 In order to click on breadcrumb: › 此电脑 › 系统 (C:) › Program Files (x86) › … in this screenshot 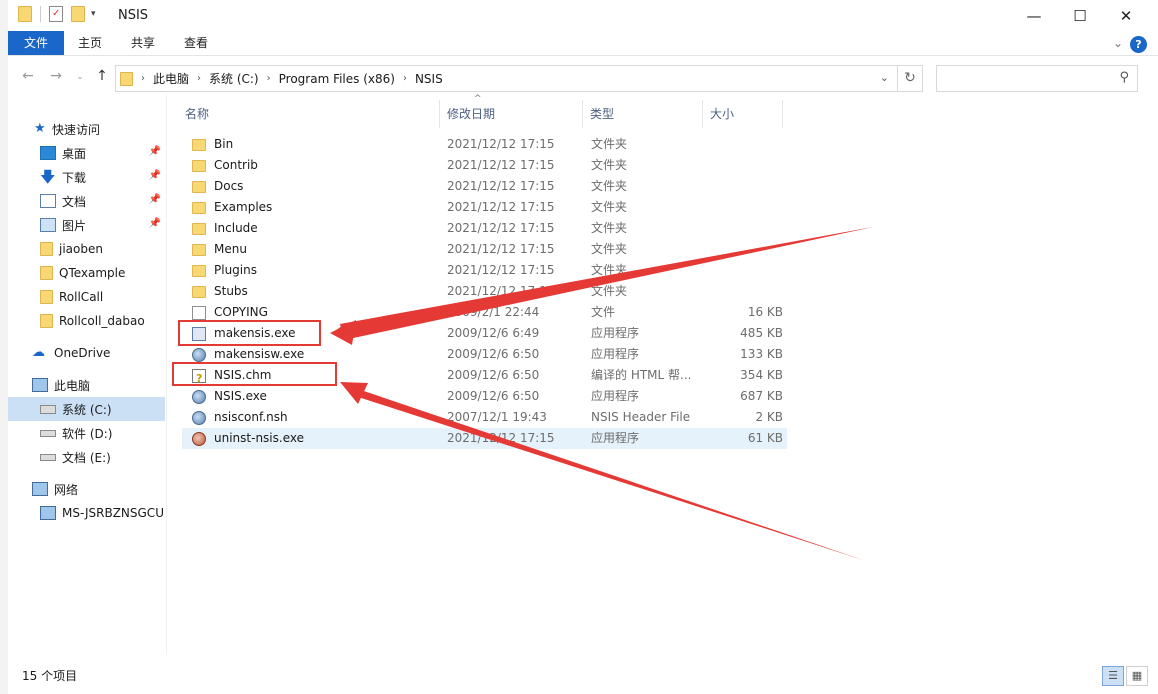, I will do `click(284, 78)`.